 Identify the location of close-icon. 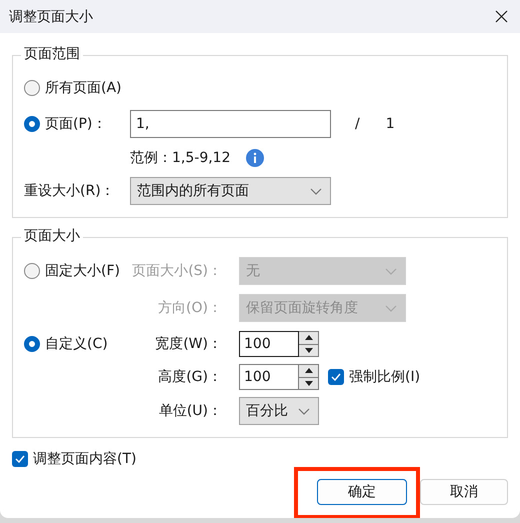
(501, 16).